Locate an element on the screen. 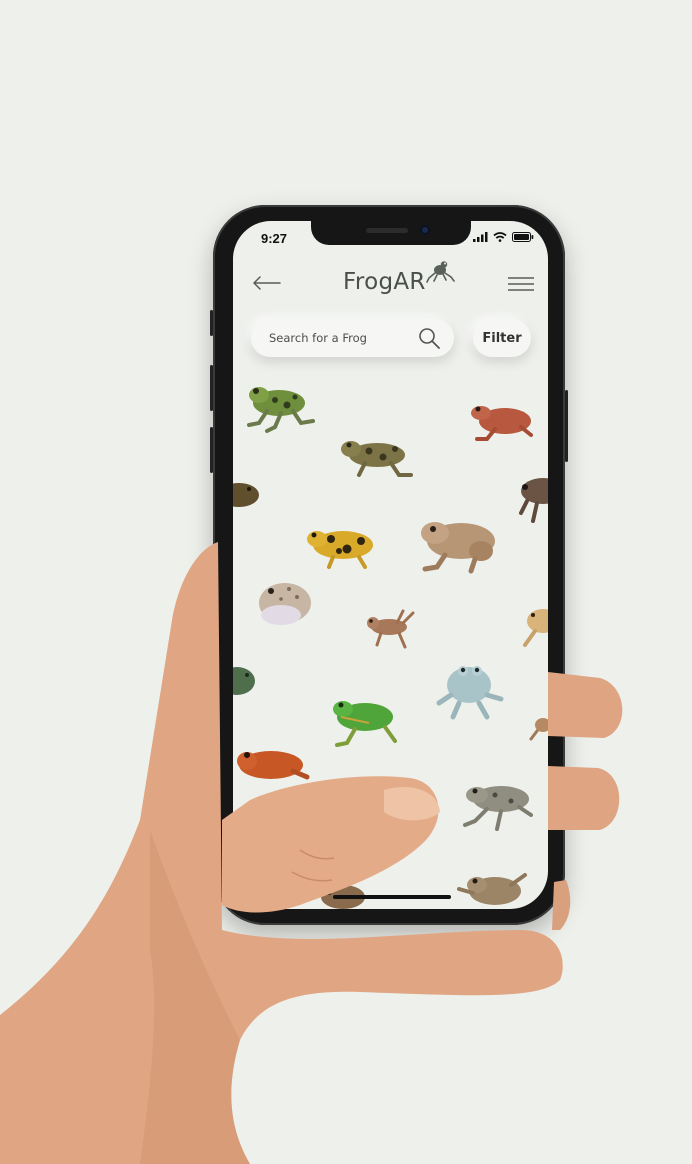 The image size is (692, 1164). frog-grey-toad-icon is located at coordinates (499, 806).